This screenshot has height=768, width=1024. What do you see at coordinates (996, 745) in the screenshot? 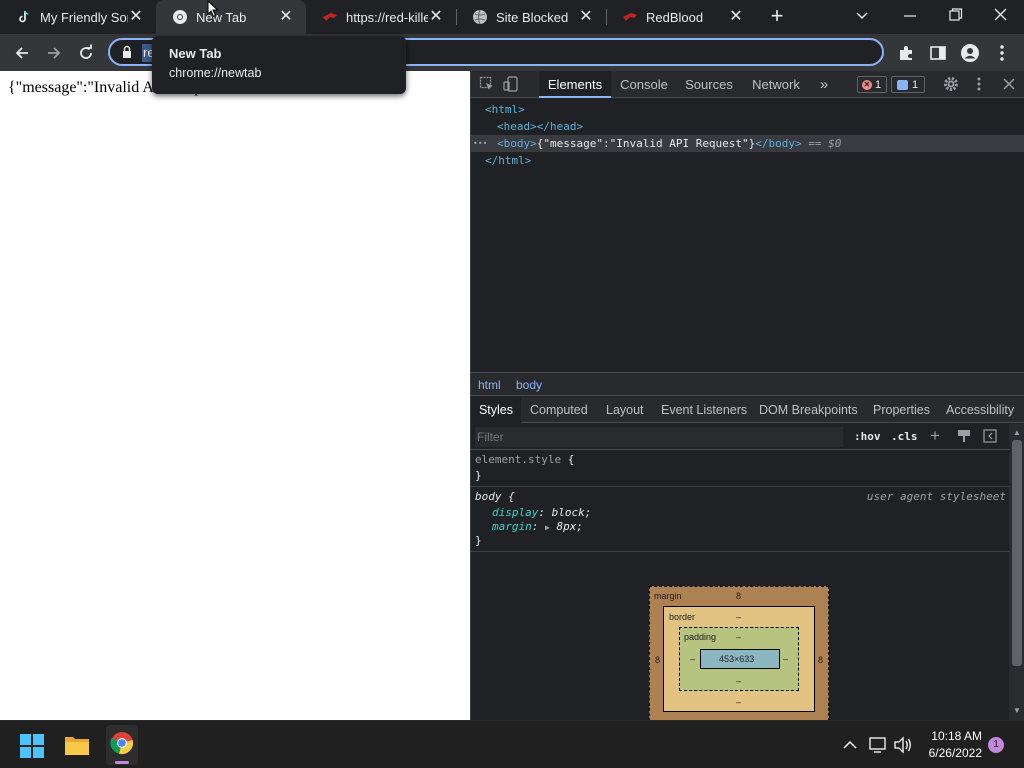
I see `notification-badge: 1` at bounding box center [996, 745].